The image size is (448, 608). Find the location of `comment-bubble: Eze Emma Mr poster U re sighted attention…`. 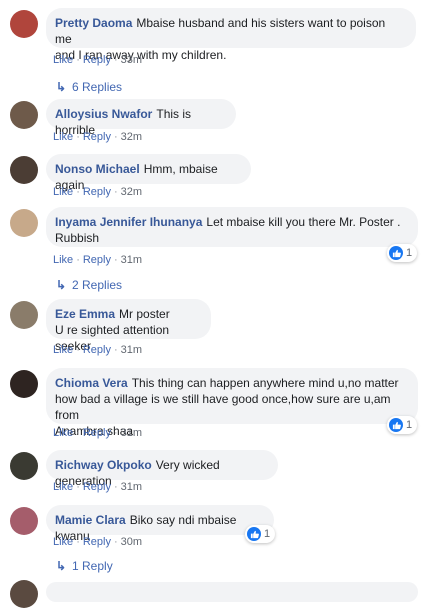

comment-bubble: Eze Emma Mr poster U re sighted attention… is located at coordinates (128, 326).